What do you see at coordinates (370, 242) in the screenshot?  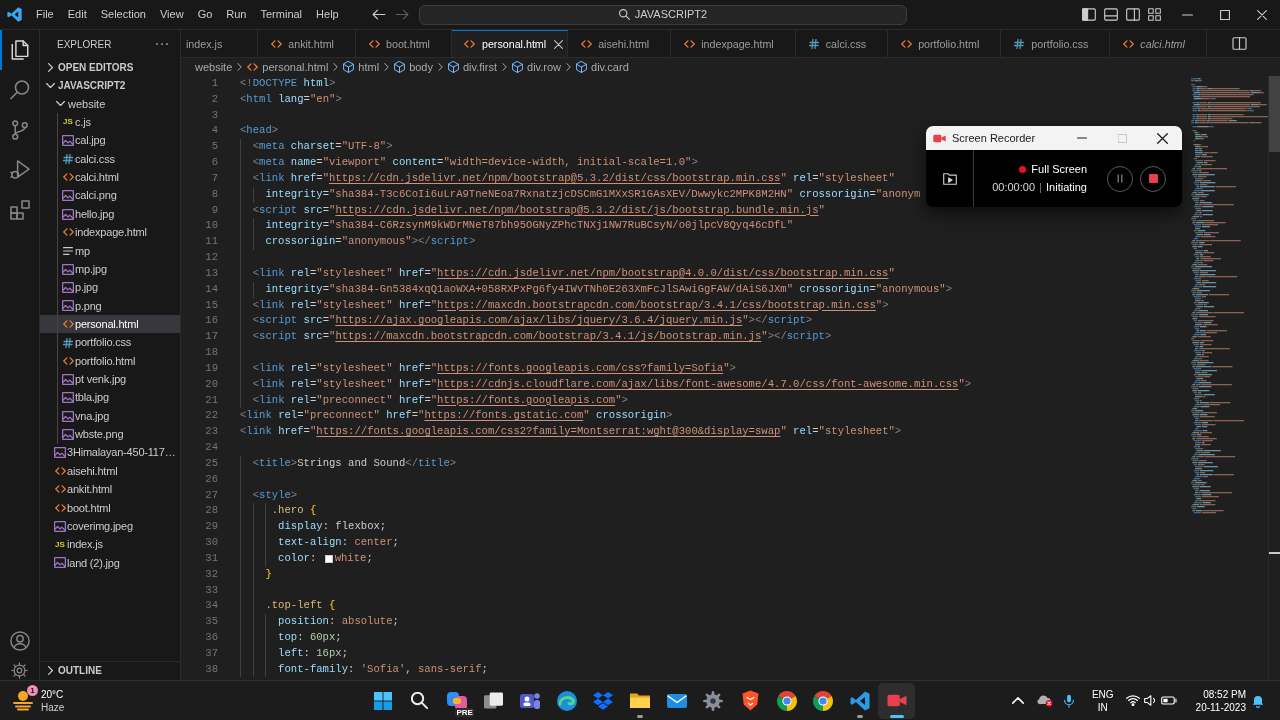 I see `code-line: crossorigin="anonymous"></script>` at bounding box center [370, 242].